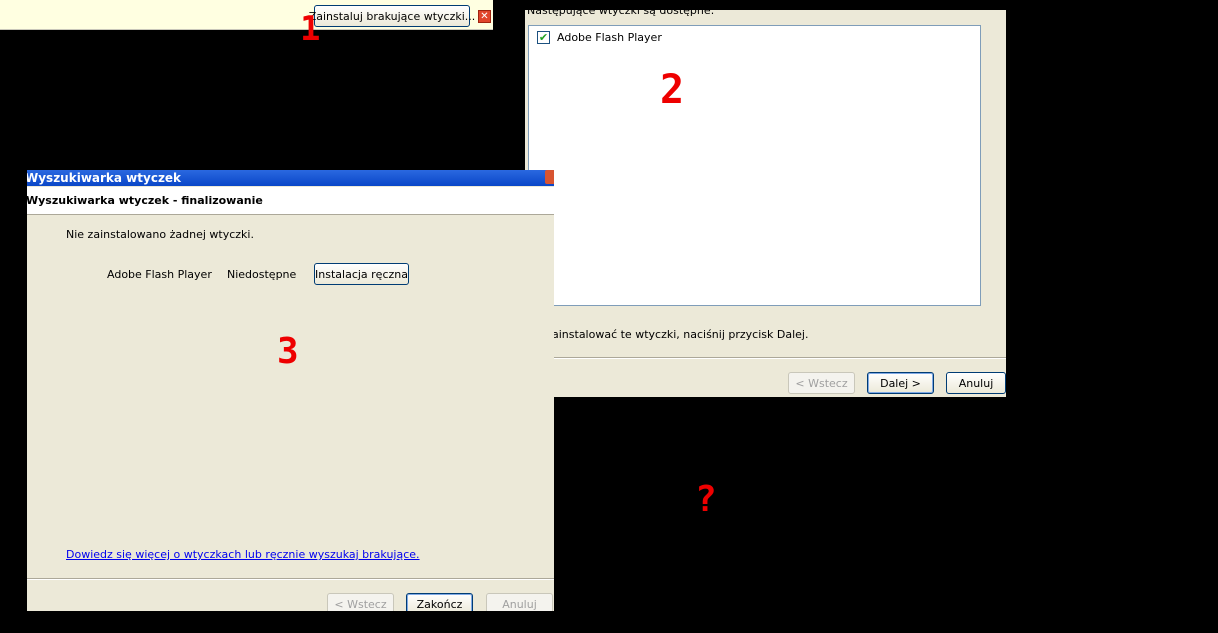 The height and width of the screenshot is (633, 1218). What do you see at coordinates (290, 178) in the screenshot?
I see `title-bar: Wyszukiwarka wtyczek` at bounding box center [290, 178].